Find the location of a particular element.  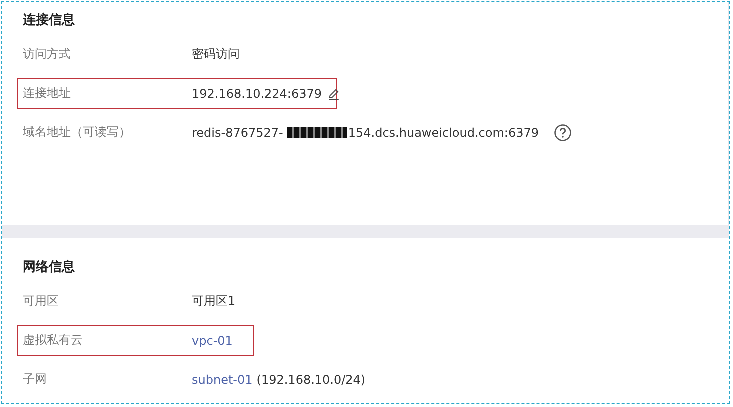

field-value: 密码访问 is located at coordinates (216, 54).